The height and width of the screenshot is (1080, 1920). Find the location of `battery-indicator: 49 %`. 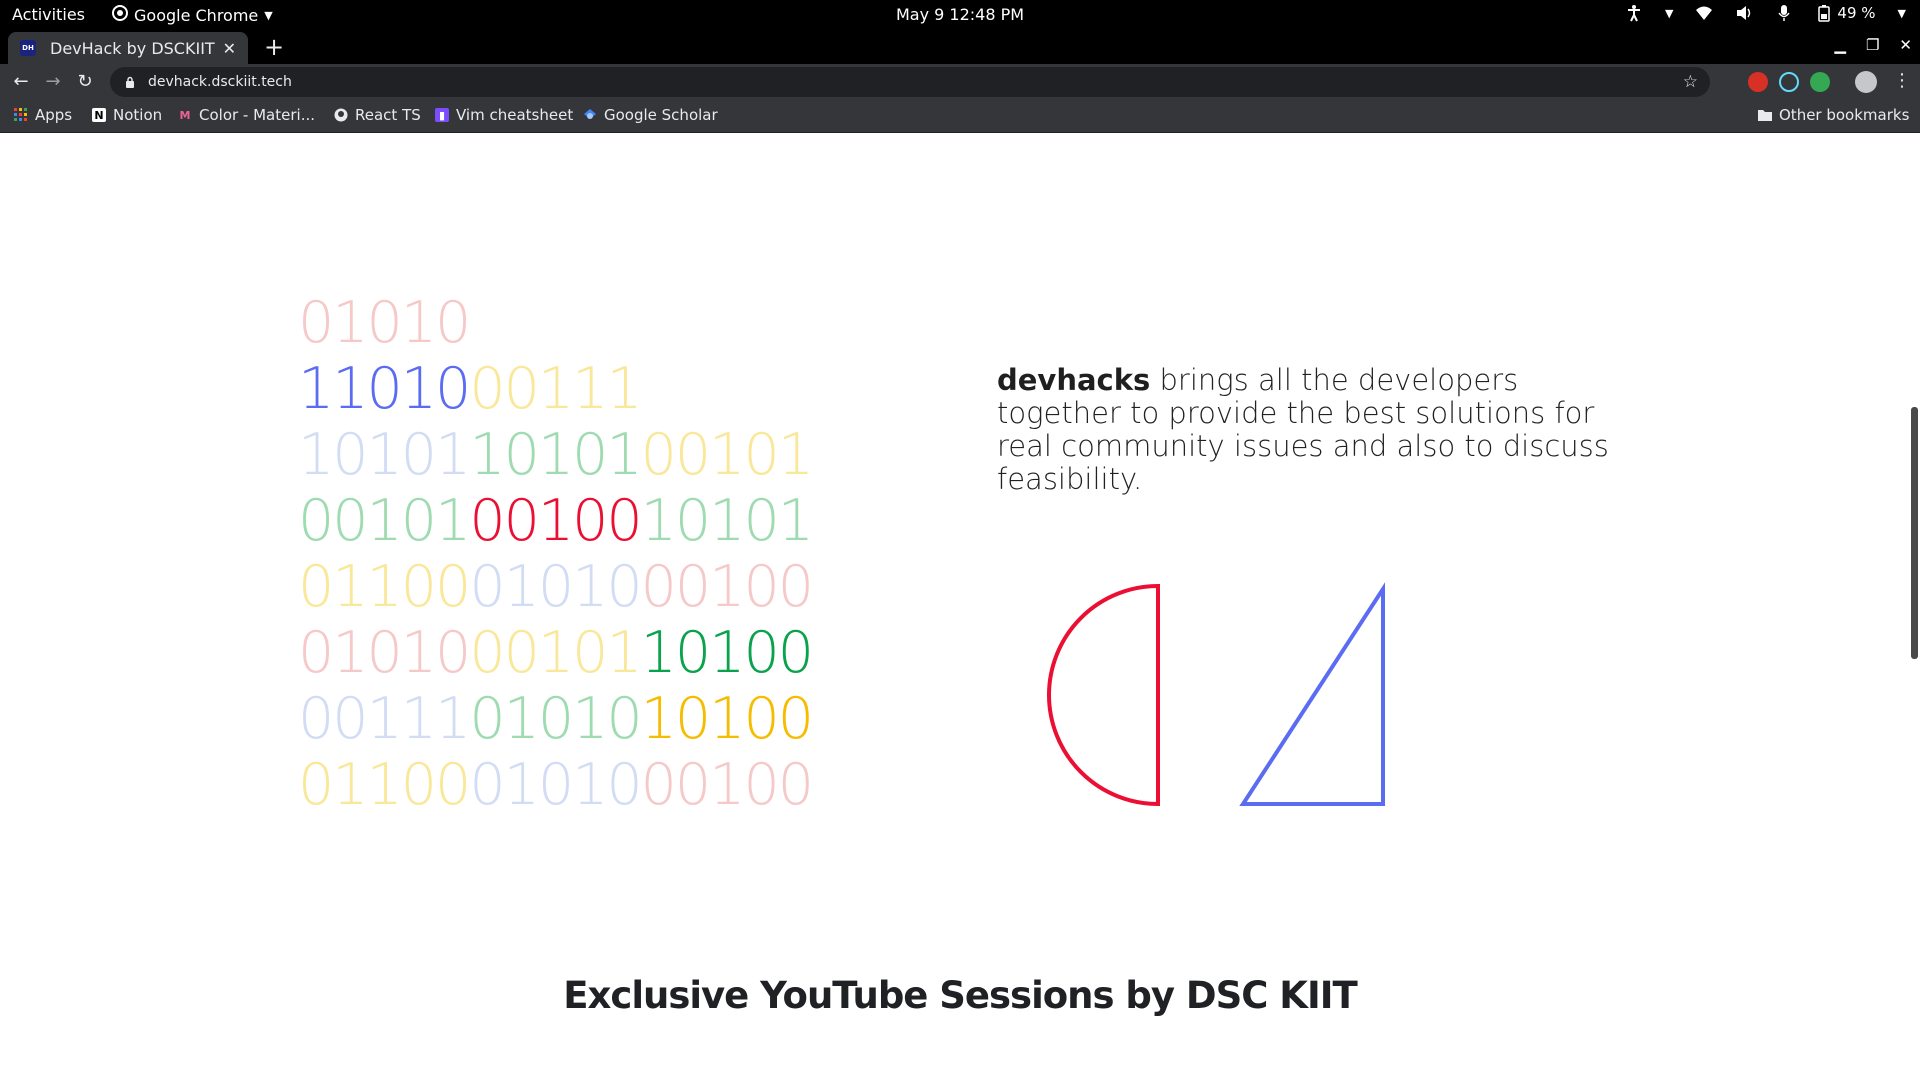

battery-indicator: 49 % is located at coordinates (1845, 13).